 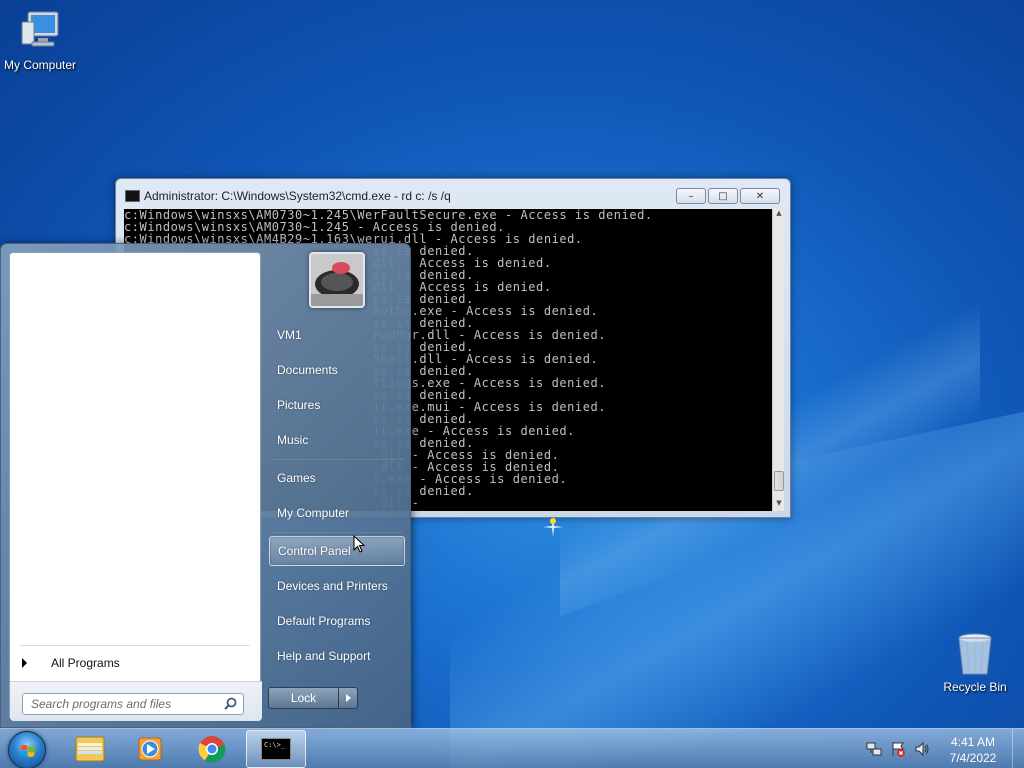 What do you see at coordinates (337, 405) in the screenshot?
I see `start-item-pictures: Pictures` at bounding box center [337, 405].